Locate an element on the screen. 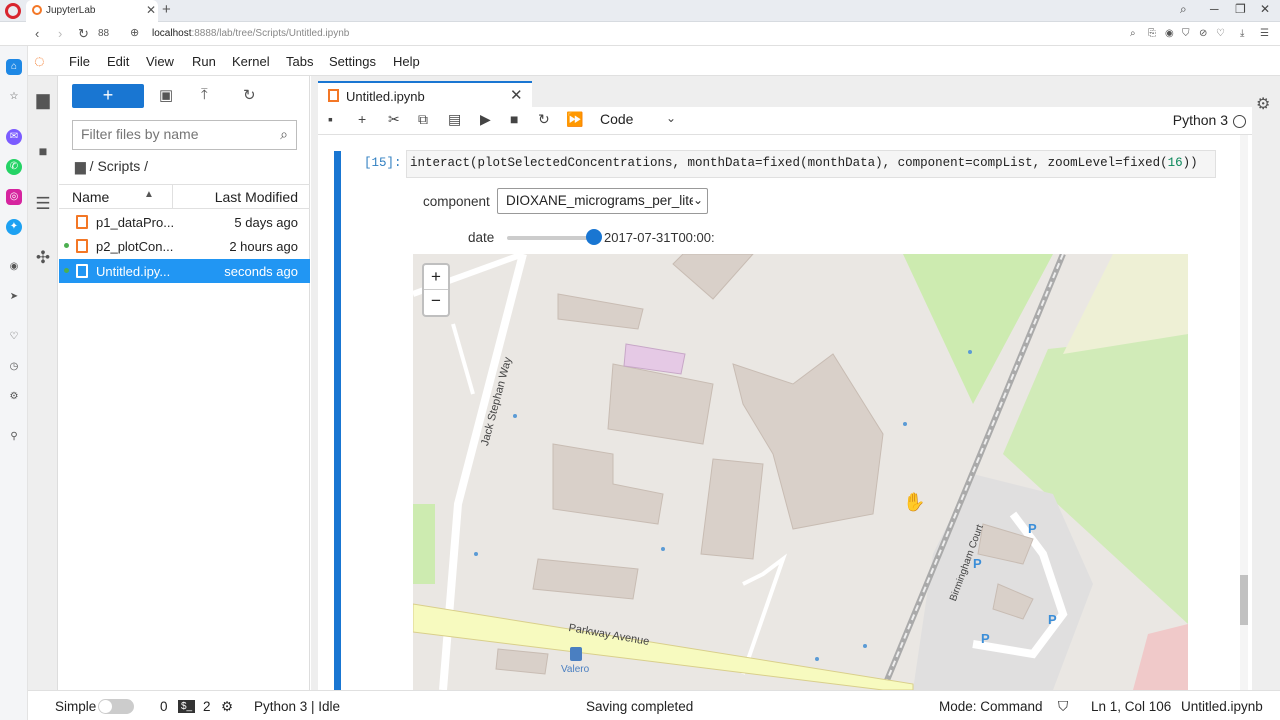 The image size is (1280, 720). messenger-icon: ✉ is located at coordinates (14, 137).